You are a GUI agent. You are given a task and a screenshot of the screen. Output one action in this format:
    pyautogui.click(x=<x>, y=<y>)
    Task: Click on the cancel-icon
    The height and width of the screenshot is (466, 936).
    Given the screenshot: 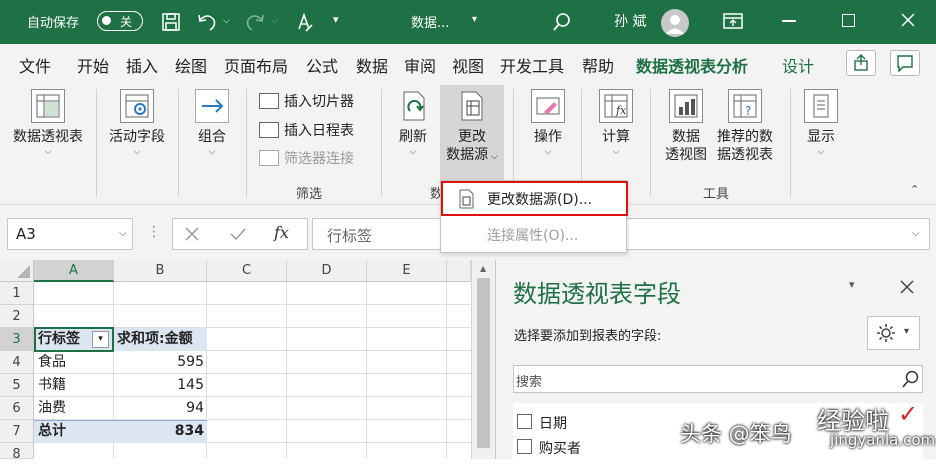 What is the action you would take?
    pyautogui.click(x=192, y=234)
    